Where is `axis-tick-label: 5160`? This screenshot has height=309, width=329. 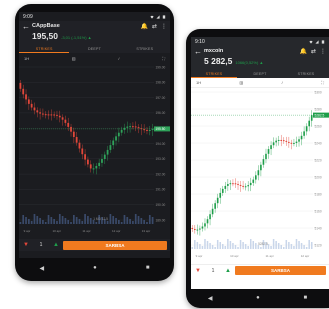 axis-tick-label: 5160 is located at coordinates (318, 211).